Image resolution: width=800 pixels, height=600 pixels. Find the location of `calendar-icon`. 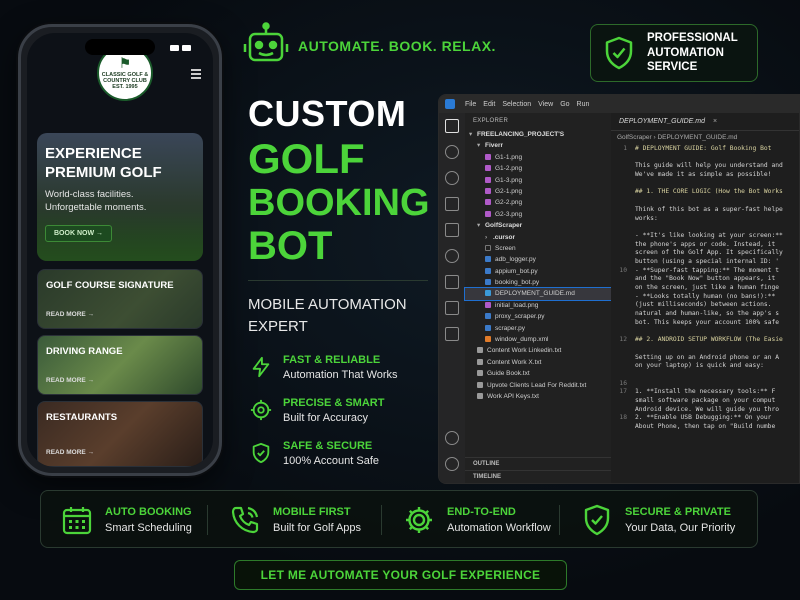

calendar-icon is located at coordinates (77, 521).